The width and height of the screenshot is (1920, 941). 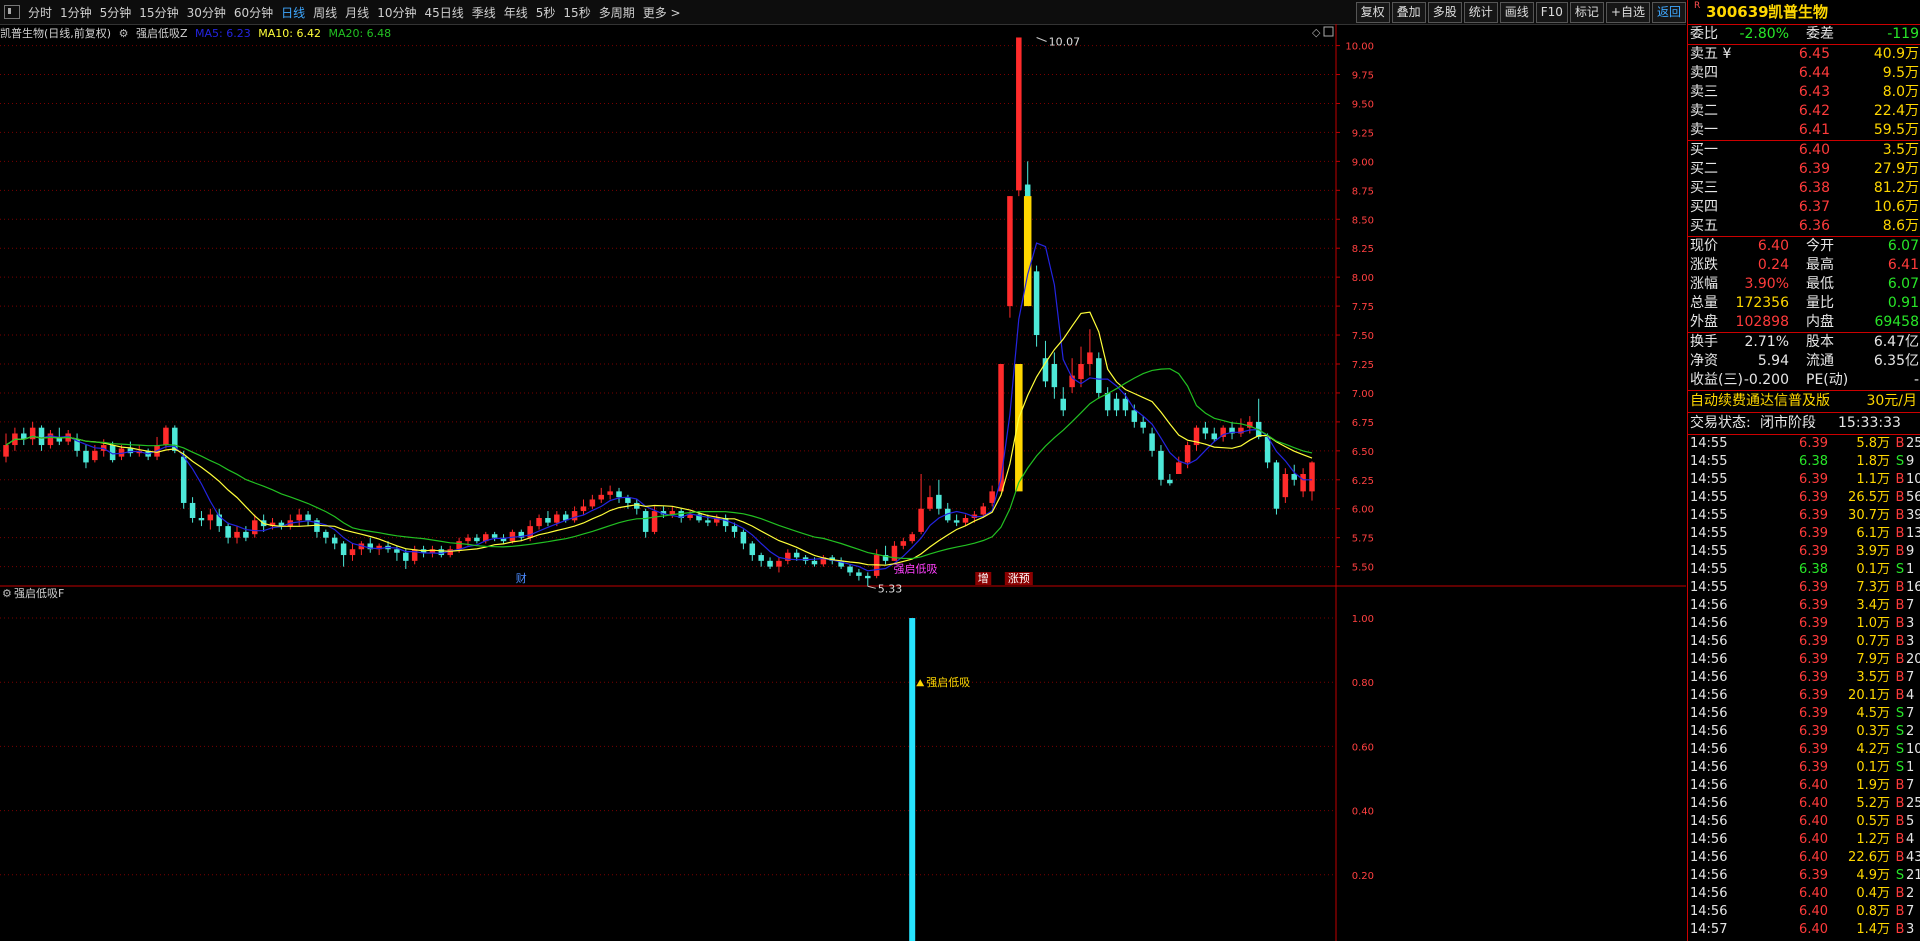 I want to click on tick-time: 14:56, so click(x=1709, y=857).